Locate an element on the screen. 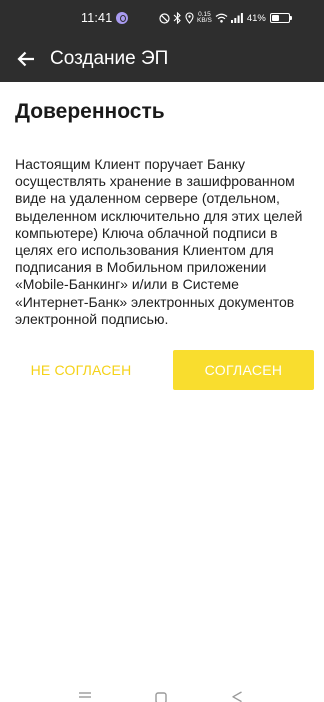  do-not-disturb-icon is located at coordinates (164, 18).